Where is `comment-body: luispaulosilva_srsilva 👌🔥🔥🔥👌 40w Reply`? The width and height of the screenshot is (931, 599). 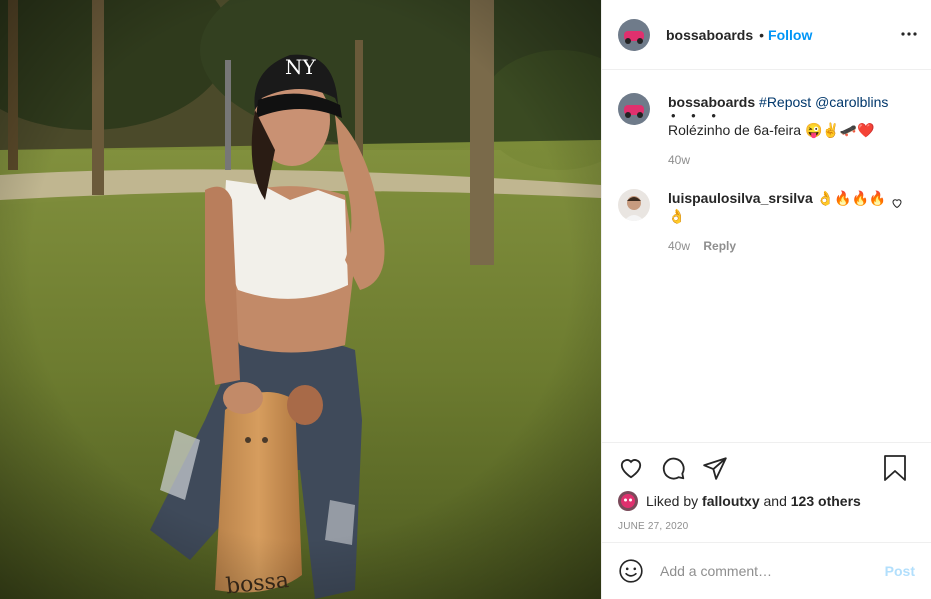 comment-body: luispaulosilva_srsilva 👌🔥🔥🔥👌 40w Reply is located at coordinates (783, 222).